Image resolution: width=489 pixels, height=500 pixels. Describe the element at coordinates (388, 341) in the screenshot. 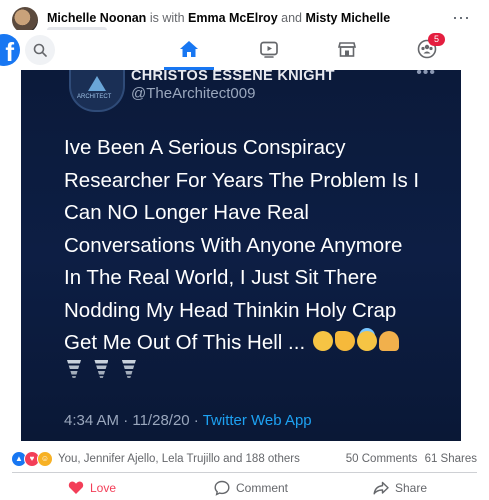

I see `praying-hands-emoji-icon` at that location.